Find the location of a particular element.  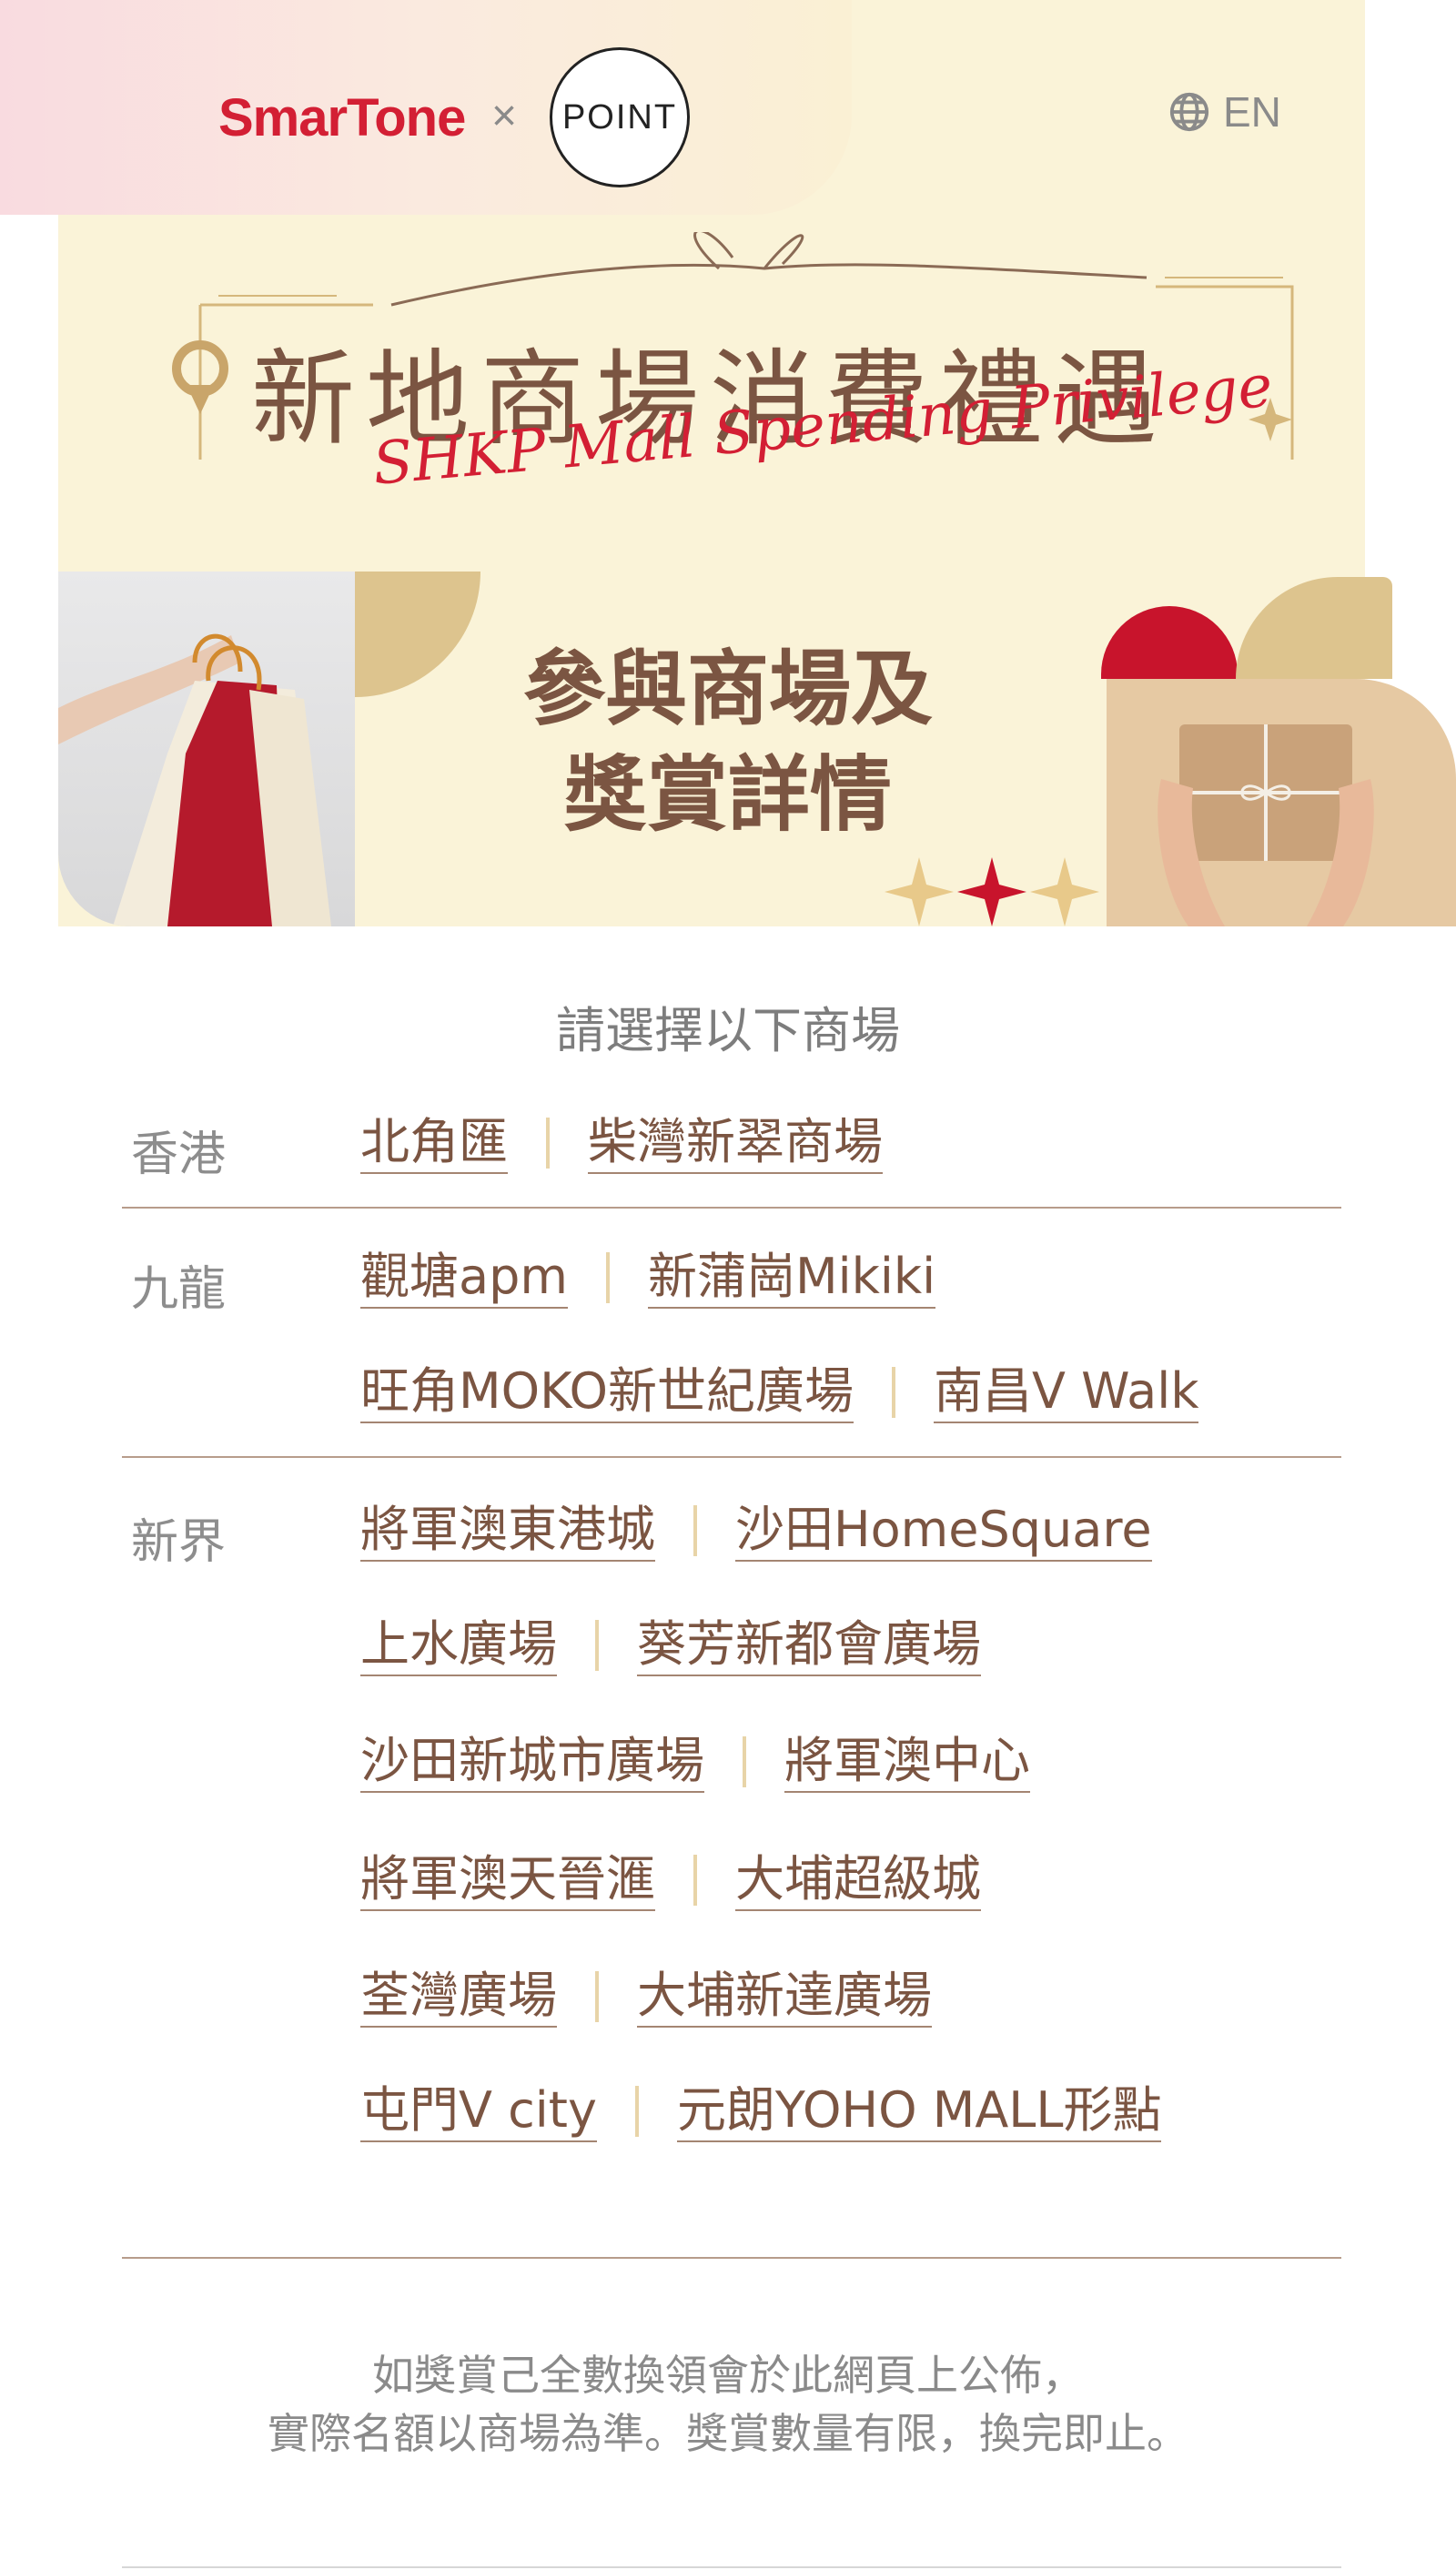

list-bottom-divider is located at coordinates (732, 2258).